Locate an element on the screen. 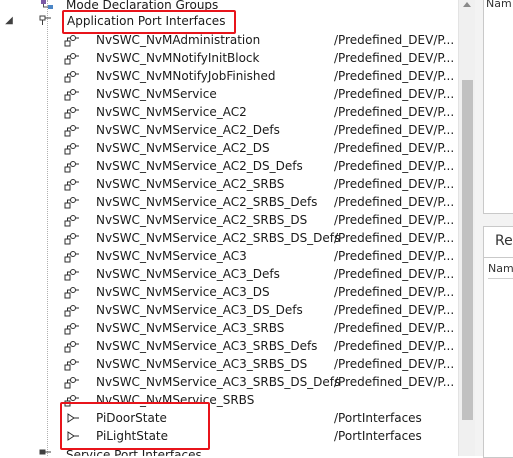 Image resolution: width=513 pixels, height=458 pixels. right-properties-pane: Nam Re Nam is located at coordinates (494, 229).